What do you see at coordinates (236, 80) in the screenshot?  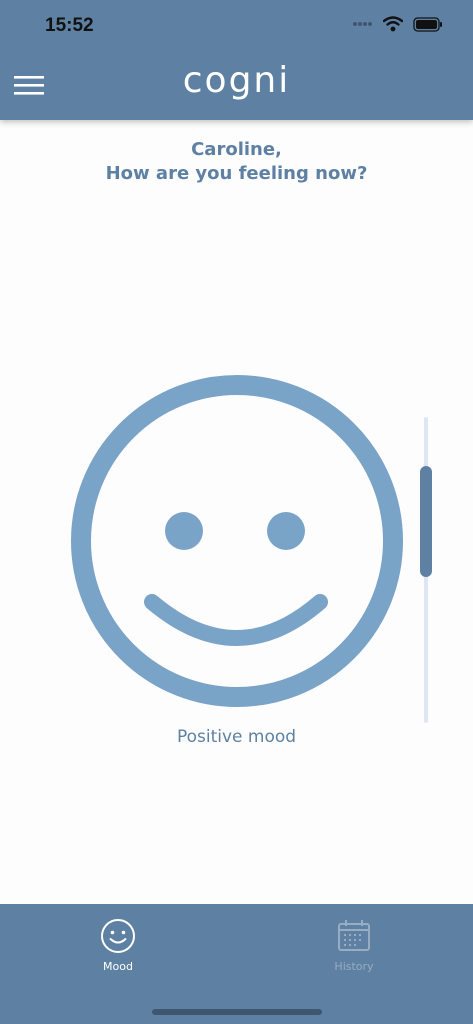 I see `app-title: cogni` at bounding box center [236, 80].